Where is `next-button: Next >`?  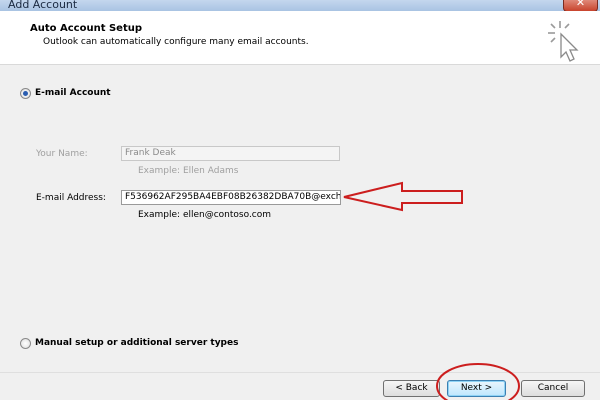
next-button: Next > is located at coordinates (476, 388).